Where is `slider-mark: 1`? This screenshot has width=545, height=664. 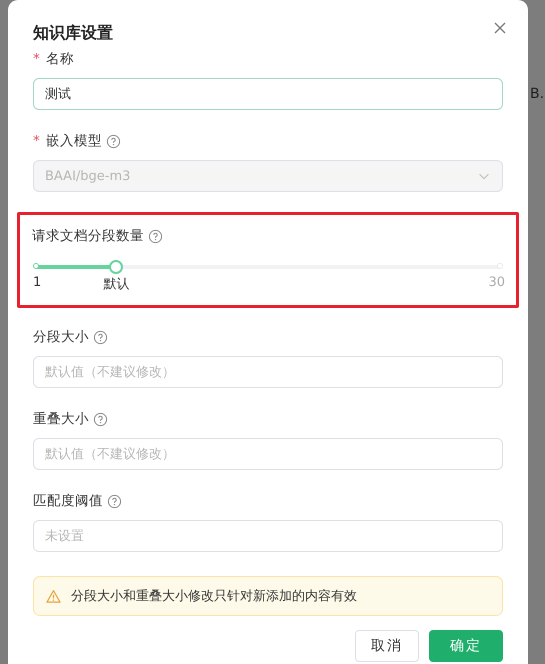
slider-mark: 1 is located at coordinates (37, 282).